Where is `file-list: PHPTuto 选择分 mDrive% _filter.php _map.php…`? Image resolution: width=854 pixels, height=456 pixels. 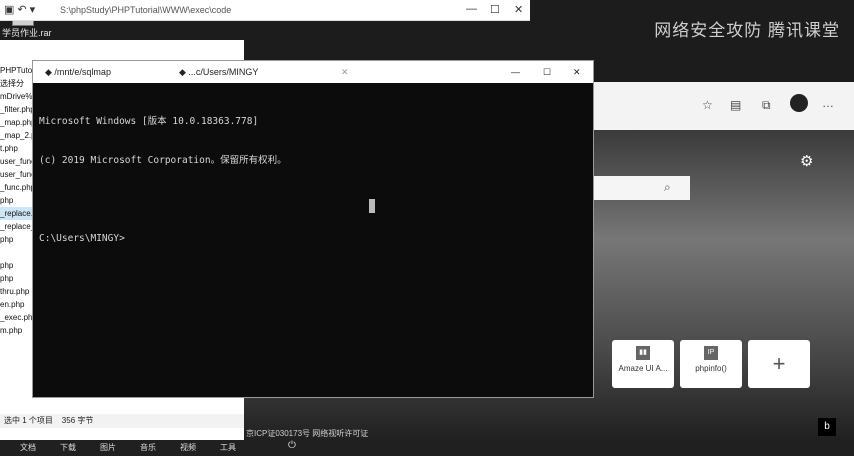 file-list: PHPTuto 选择分 mDrive% _filter.php _map.php… is located at coordinates (17, 200).